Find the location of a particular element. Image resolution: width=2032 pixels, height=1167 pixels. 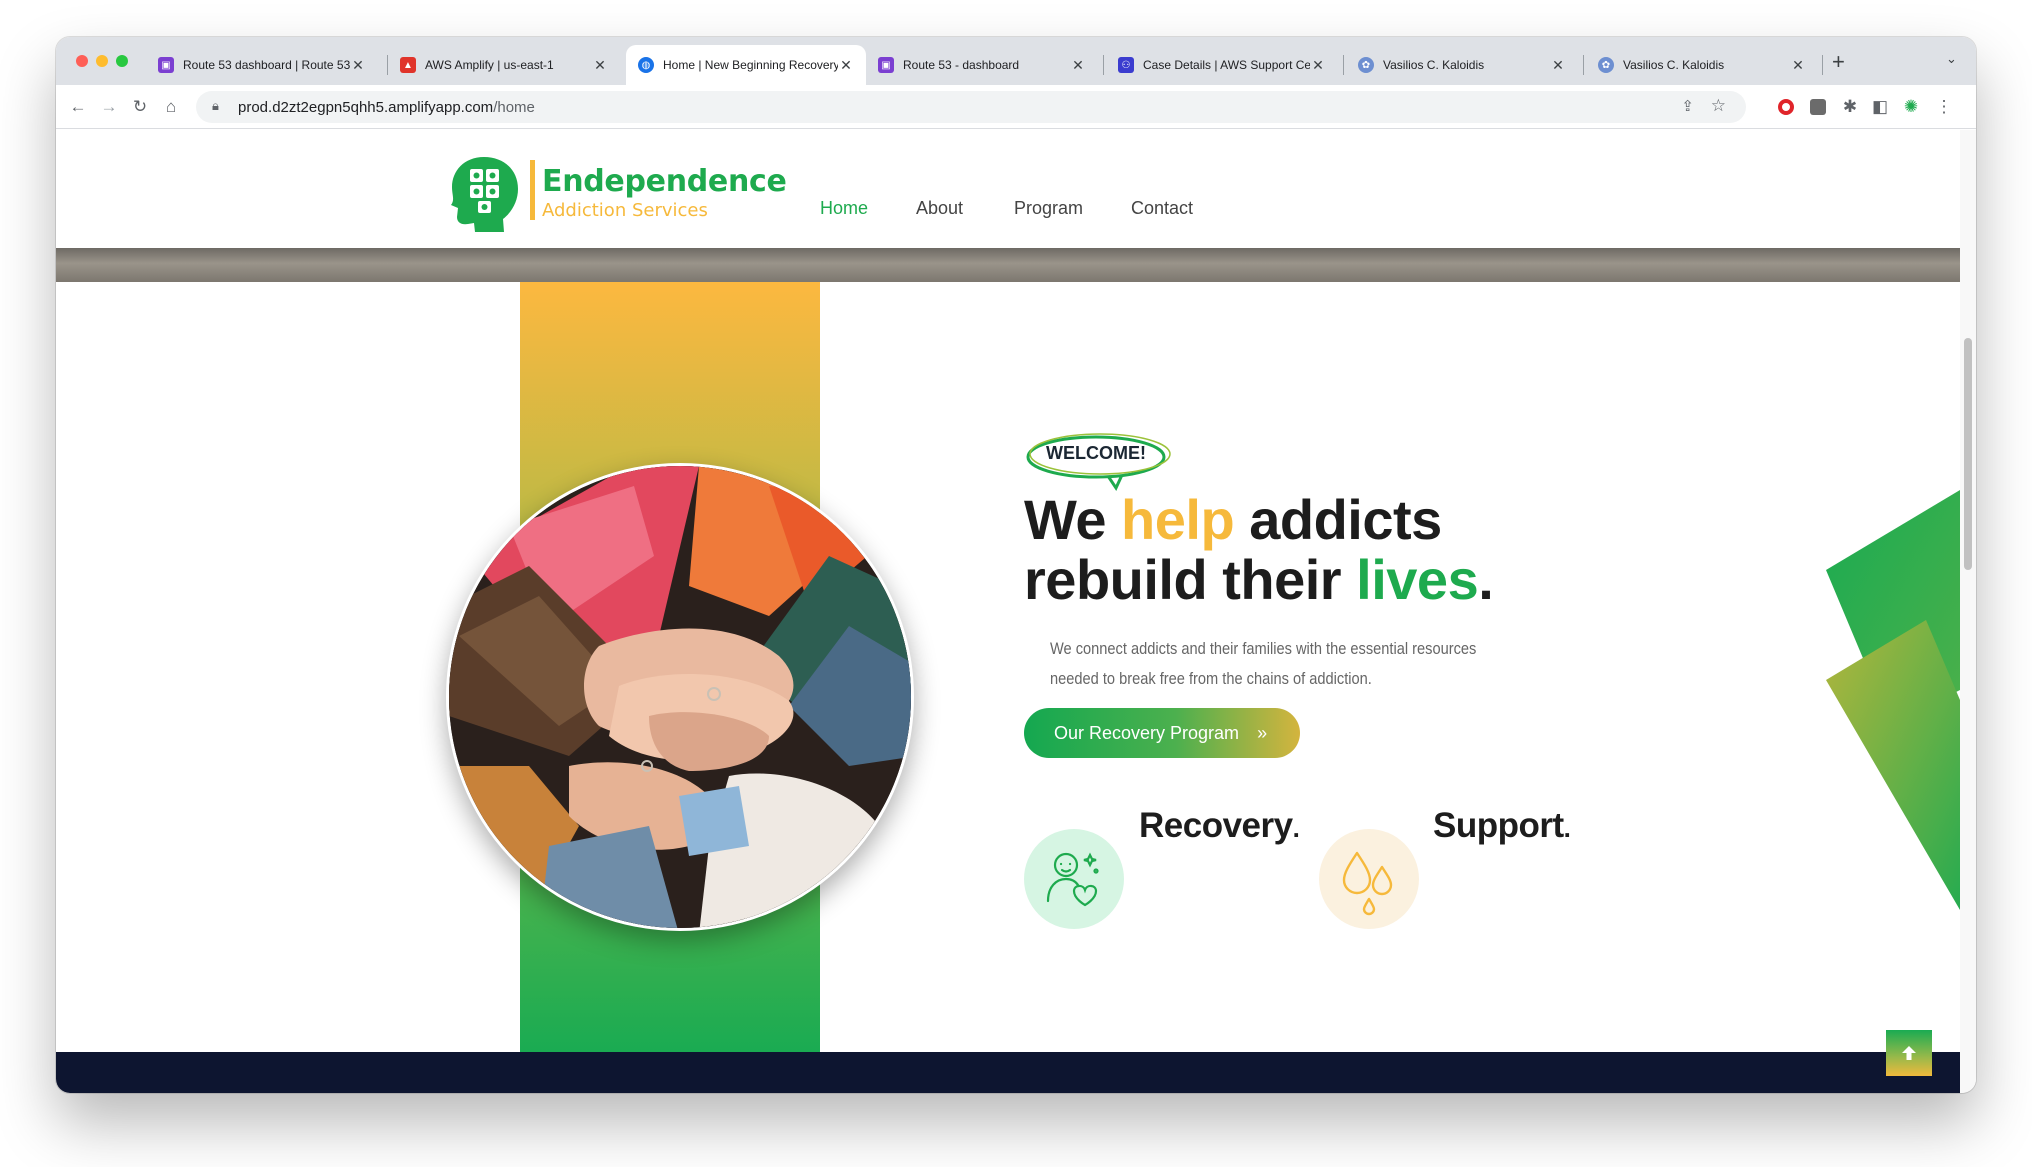

url-host: prod.d2zt2egpn5qhh5.amplifyapp.com is located at coordinates (366, 107).